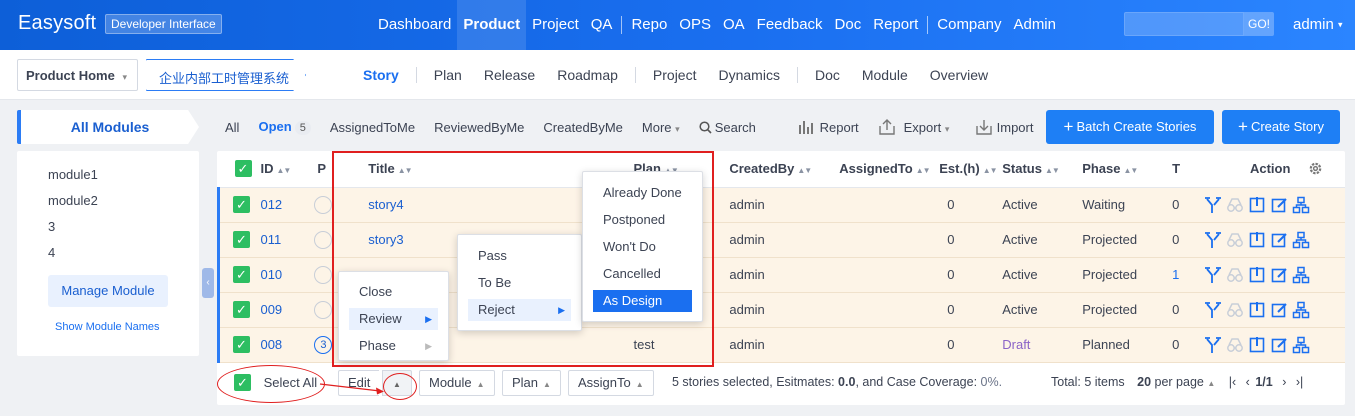 The image size is (1355, 416). Describe the element at coordinates (271, 309) in the screenshot. I see `story-id-link: 009` at that location.